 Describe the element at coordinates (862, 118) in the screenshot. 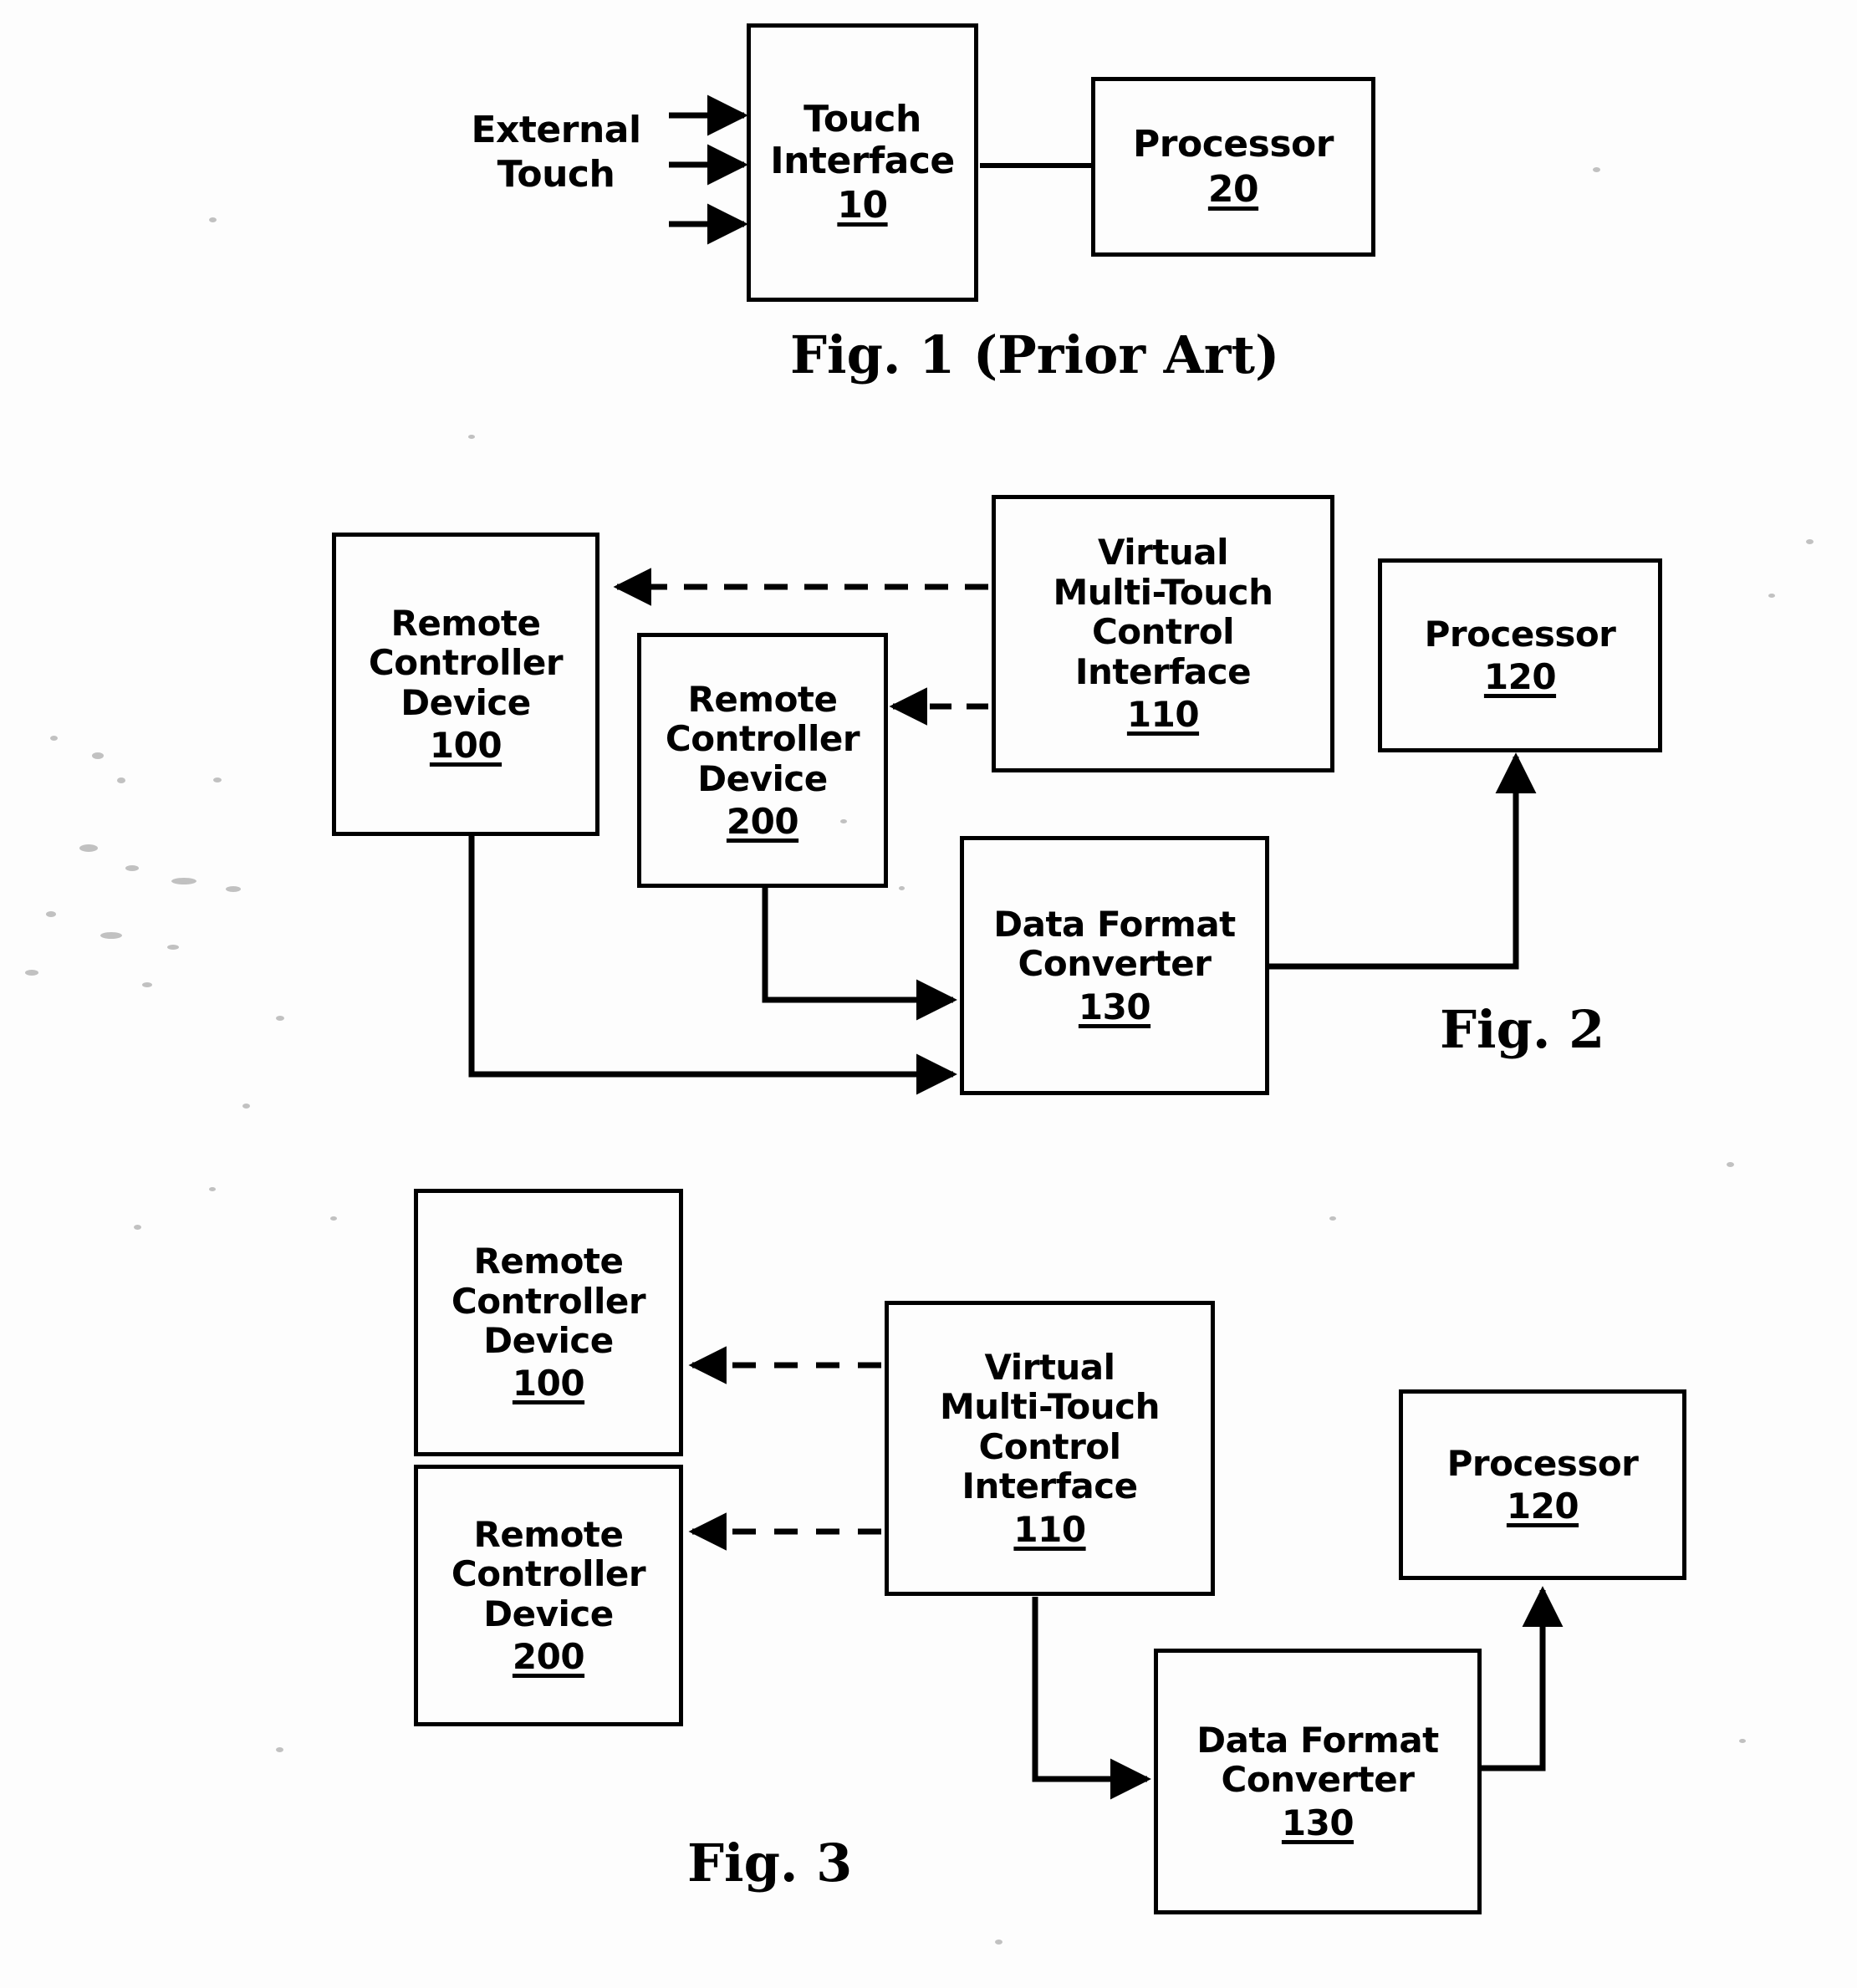

I see `touch-interface-line-1: Touch` at that location.